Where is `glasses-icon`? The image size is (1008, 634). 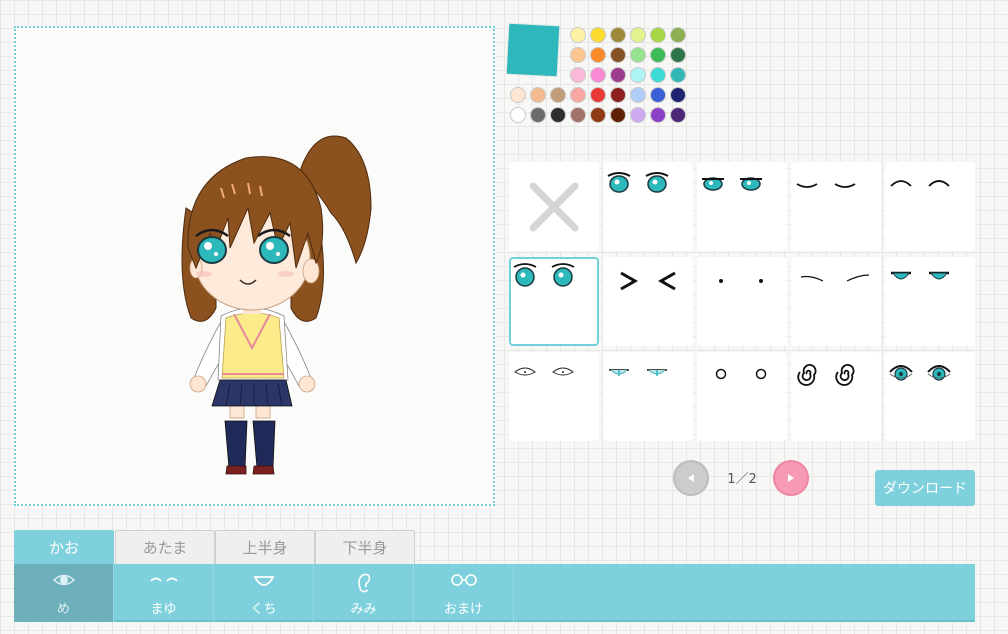 glasses-icon is located at coordinates (463, 580).